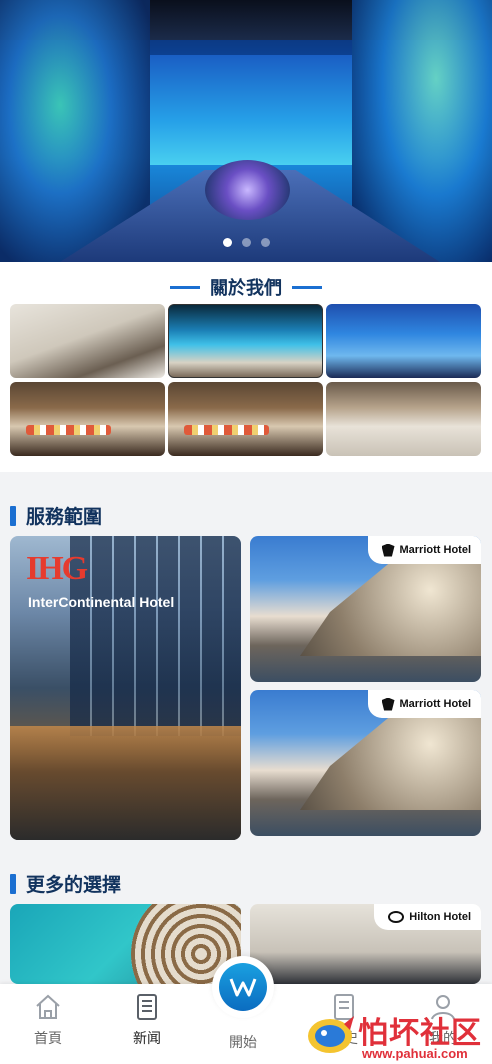 This screenshot has height=1064, width=492. I want to click on pool-card, so click(125, 944).